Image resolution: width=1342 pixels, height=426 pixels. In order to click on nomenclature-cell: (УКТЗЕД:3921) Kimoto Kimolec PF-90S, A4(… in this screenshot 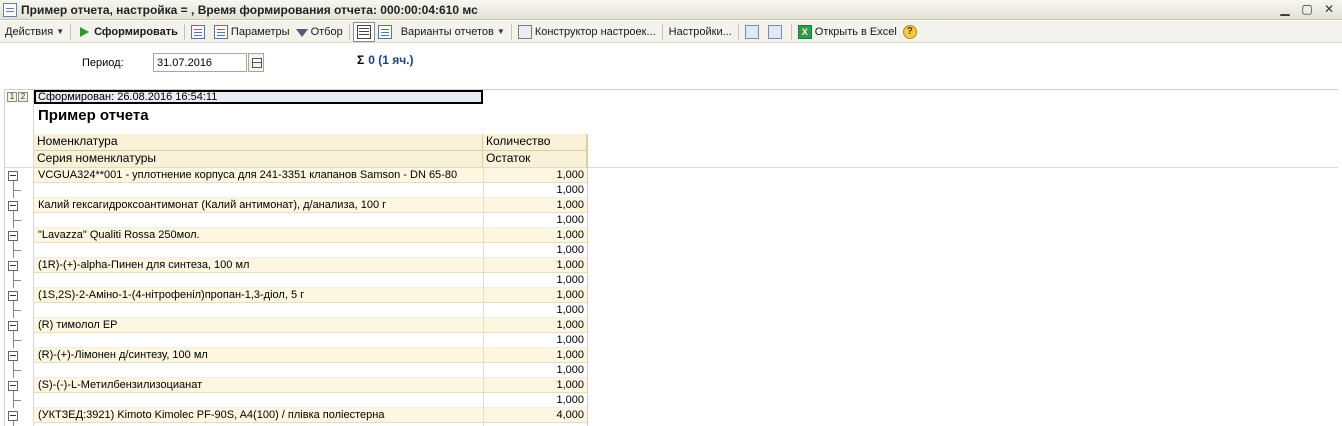, I will do `click(258, 415)`.